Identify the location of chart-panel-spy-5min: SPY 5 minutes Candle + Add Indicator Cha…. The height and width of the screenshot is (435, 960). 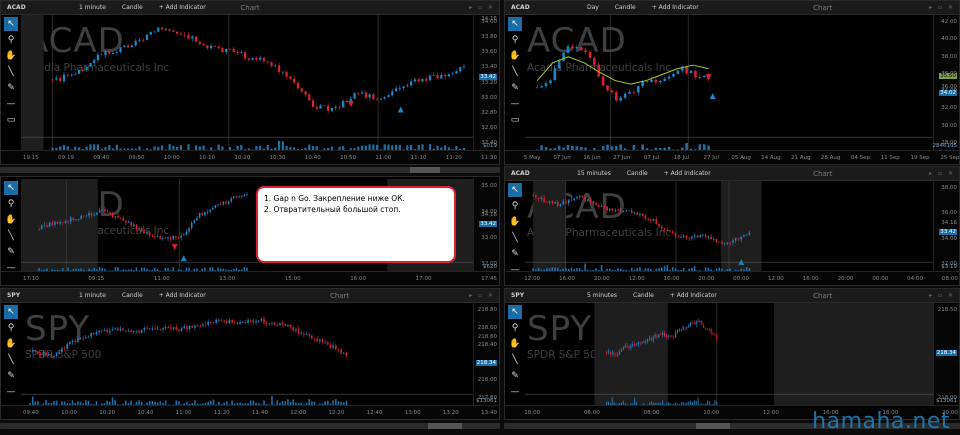
(732, 354).